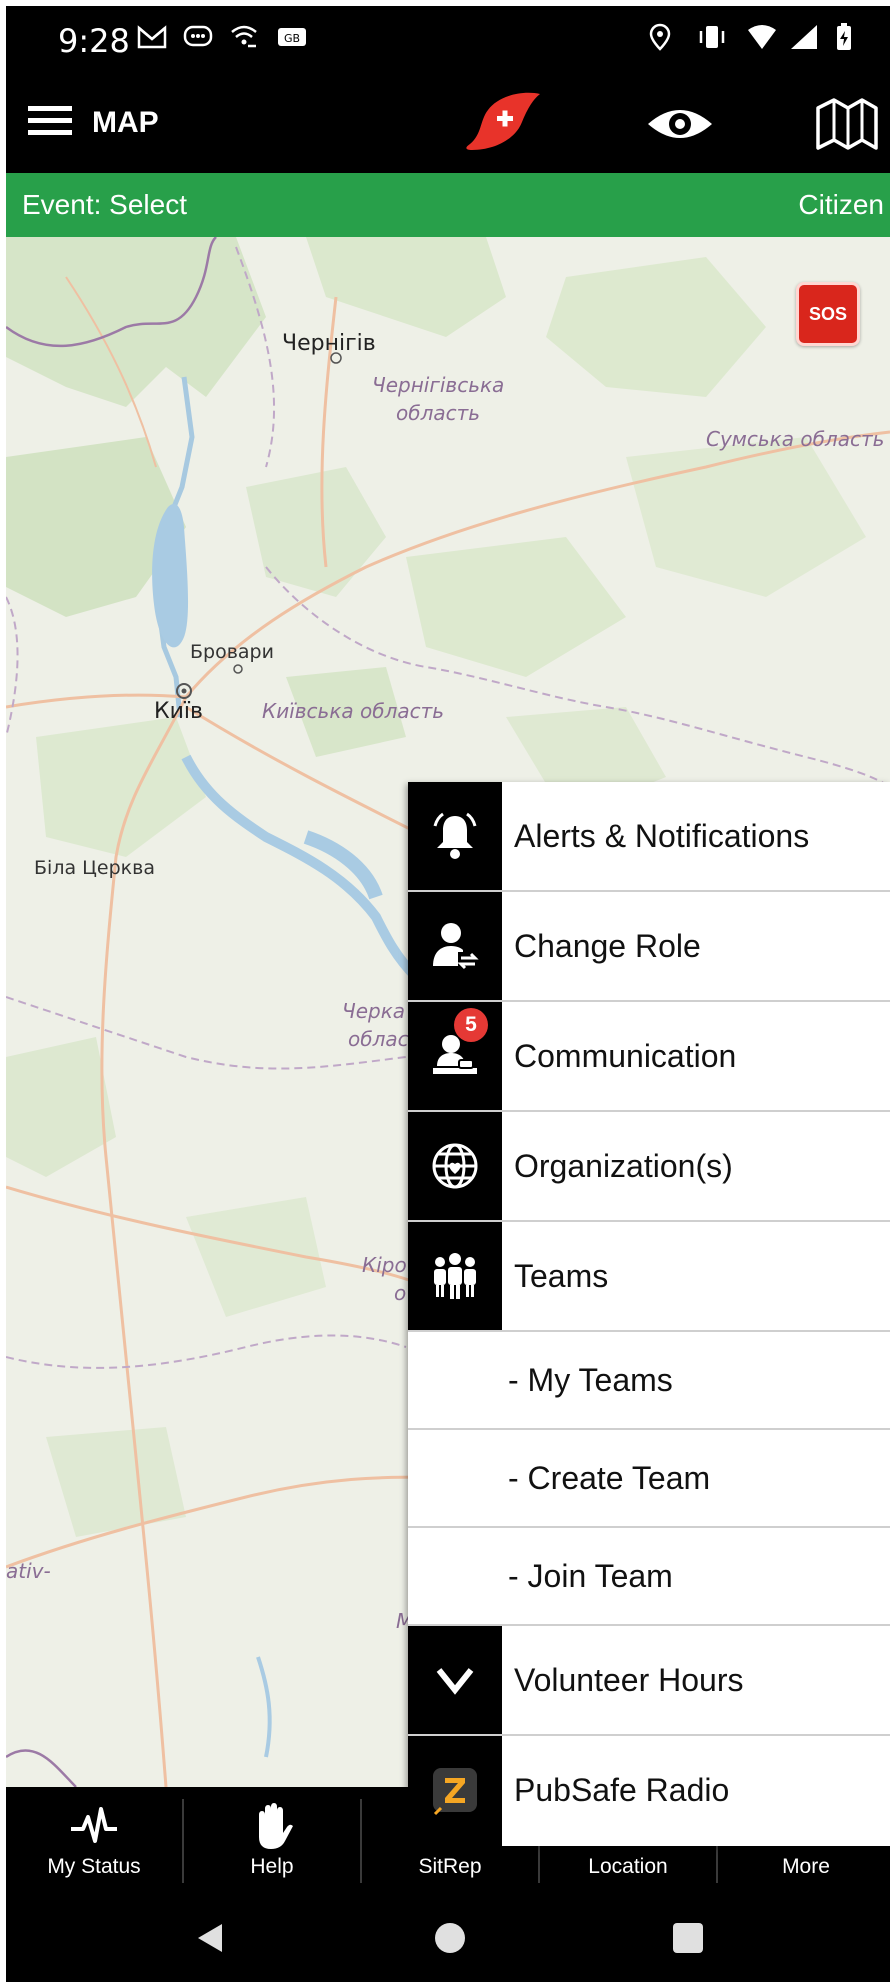  I want to click on map-label-cherkasy-2: облас, so click(378, 1039).